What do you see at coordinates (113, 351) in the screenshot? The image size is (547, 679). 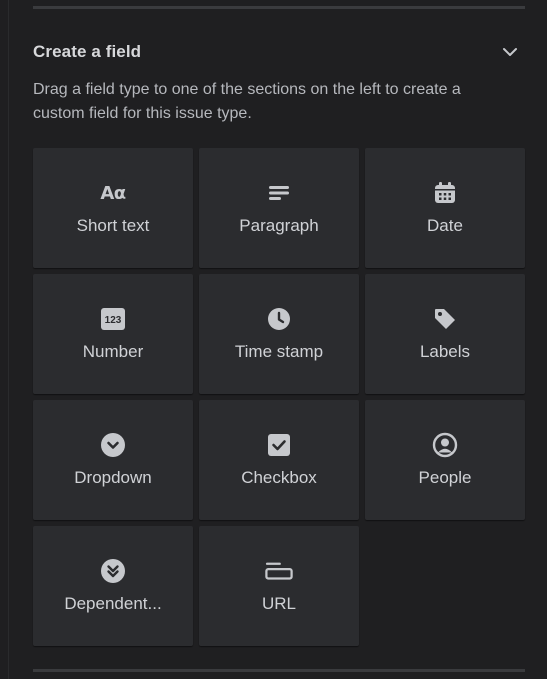 I see `field-type-label: Number` at bounding box center [113, 351].